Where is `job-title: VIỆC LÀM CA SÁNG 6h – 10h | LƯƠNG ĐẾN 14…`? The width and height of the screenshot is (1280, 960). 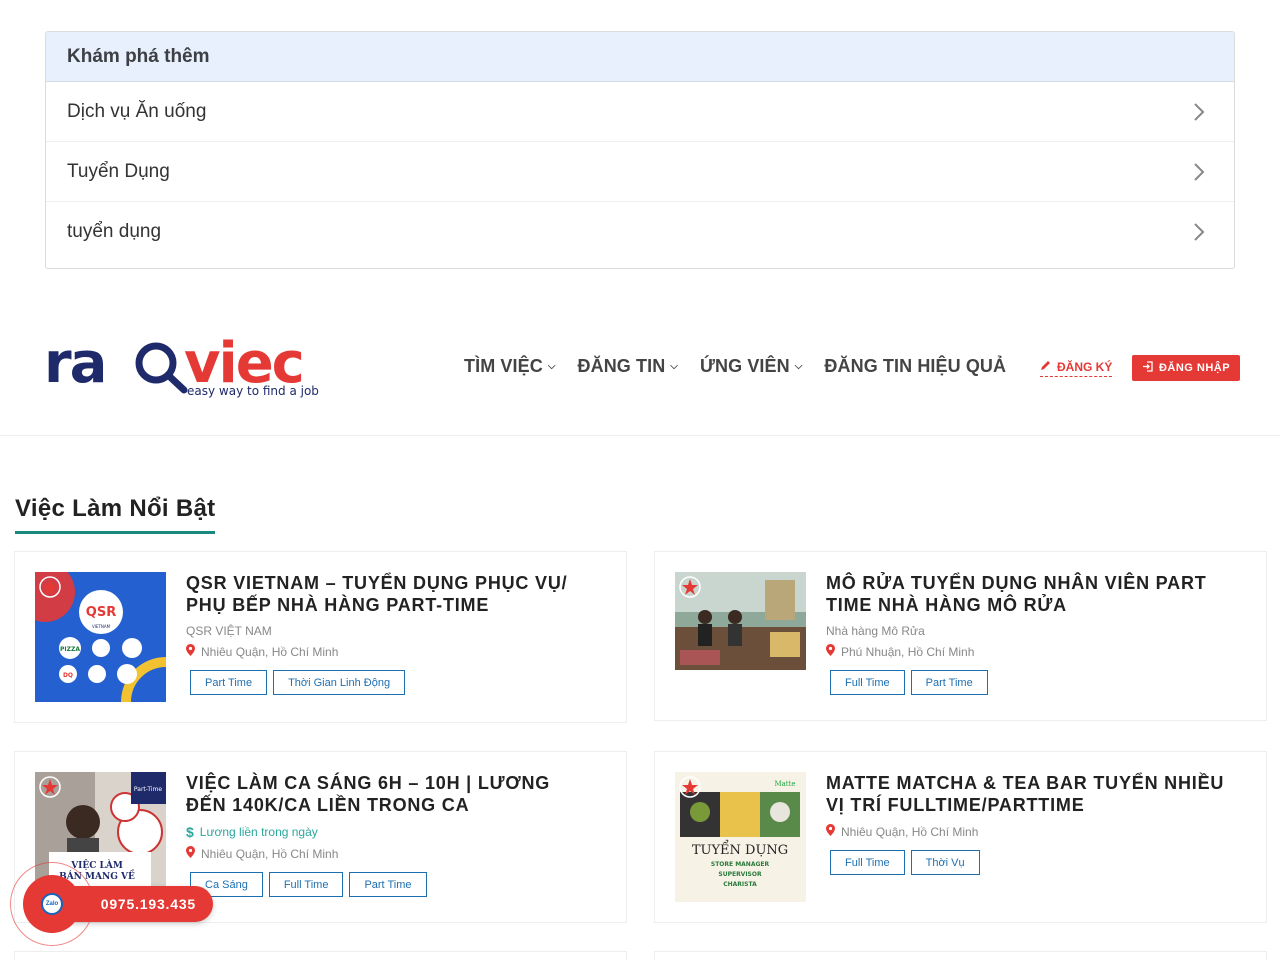 job-title: VIỆC LÀM CA SÁNG 6h – 10h | LƯƠNG ĐẾN 14… is located at coordinates (386, 794).